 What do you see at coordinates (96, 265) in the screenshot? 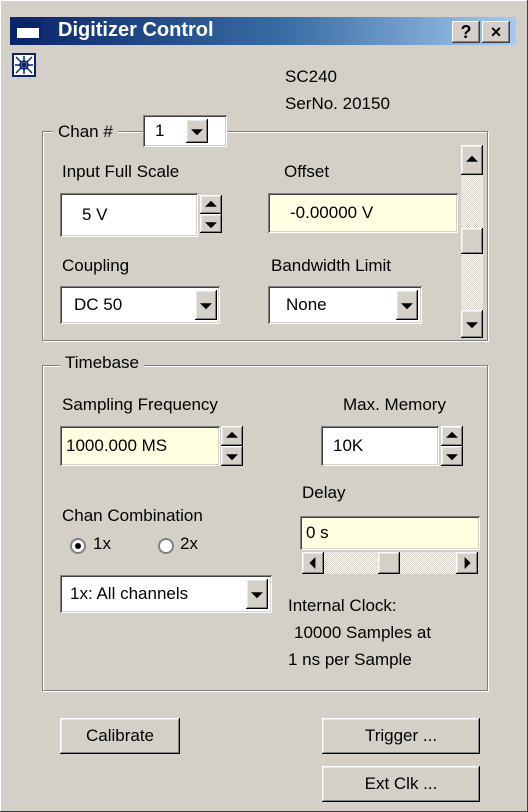
I see `coupling-label: Coupling` at bounding box center [96, 265].